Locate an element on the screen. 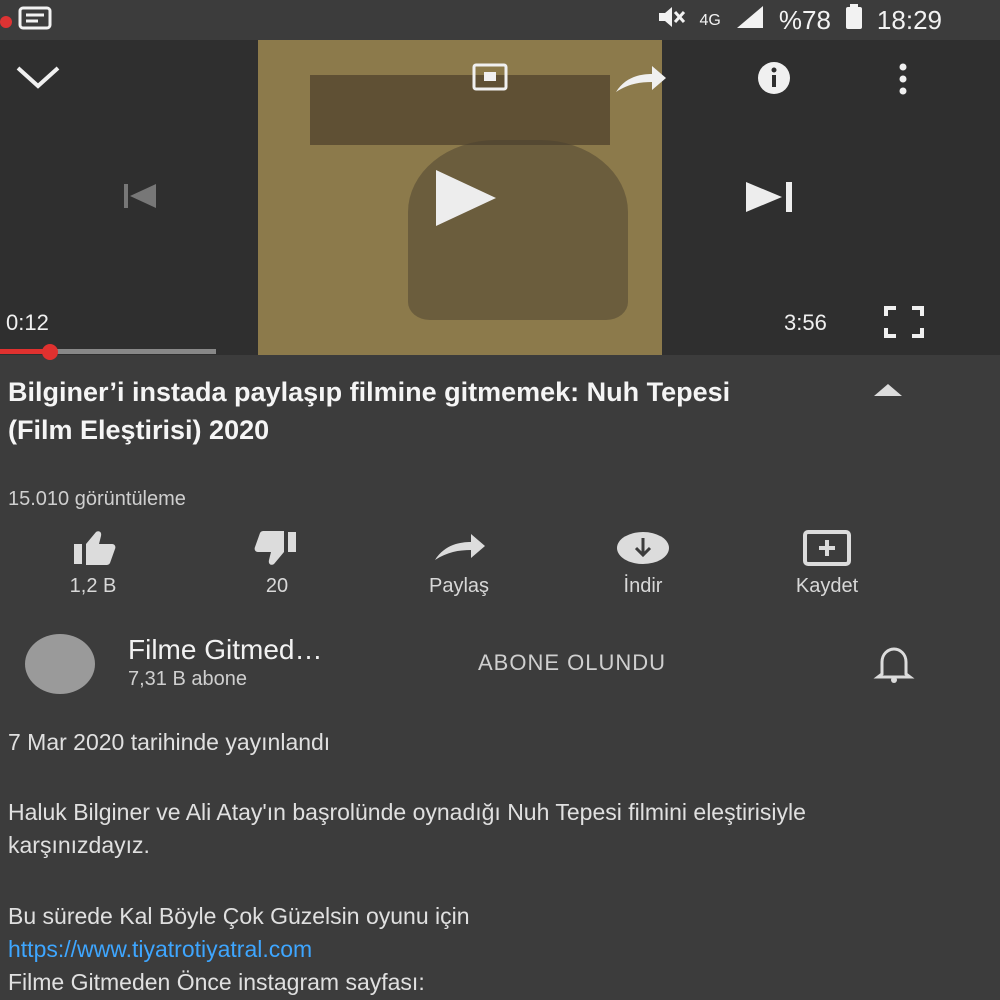 This screenshot has height=1000, width=1000. add-to-playlist-icon is located at coordinates (827, 550).